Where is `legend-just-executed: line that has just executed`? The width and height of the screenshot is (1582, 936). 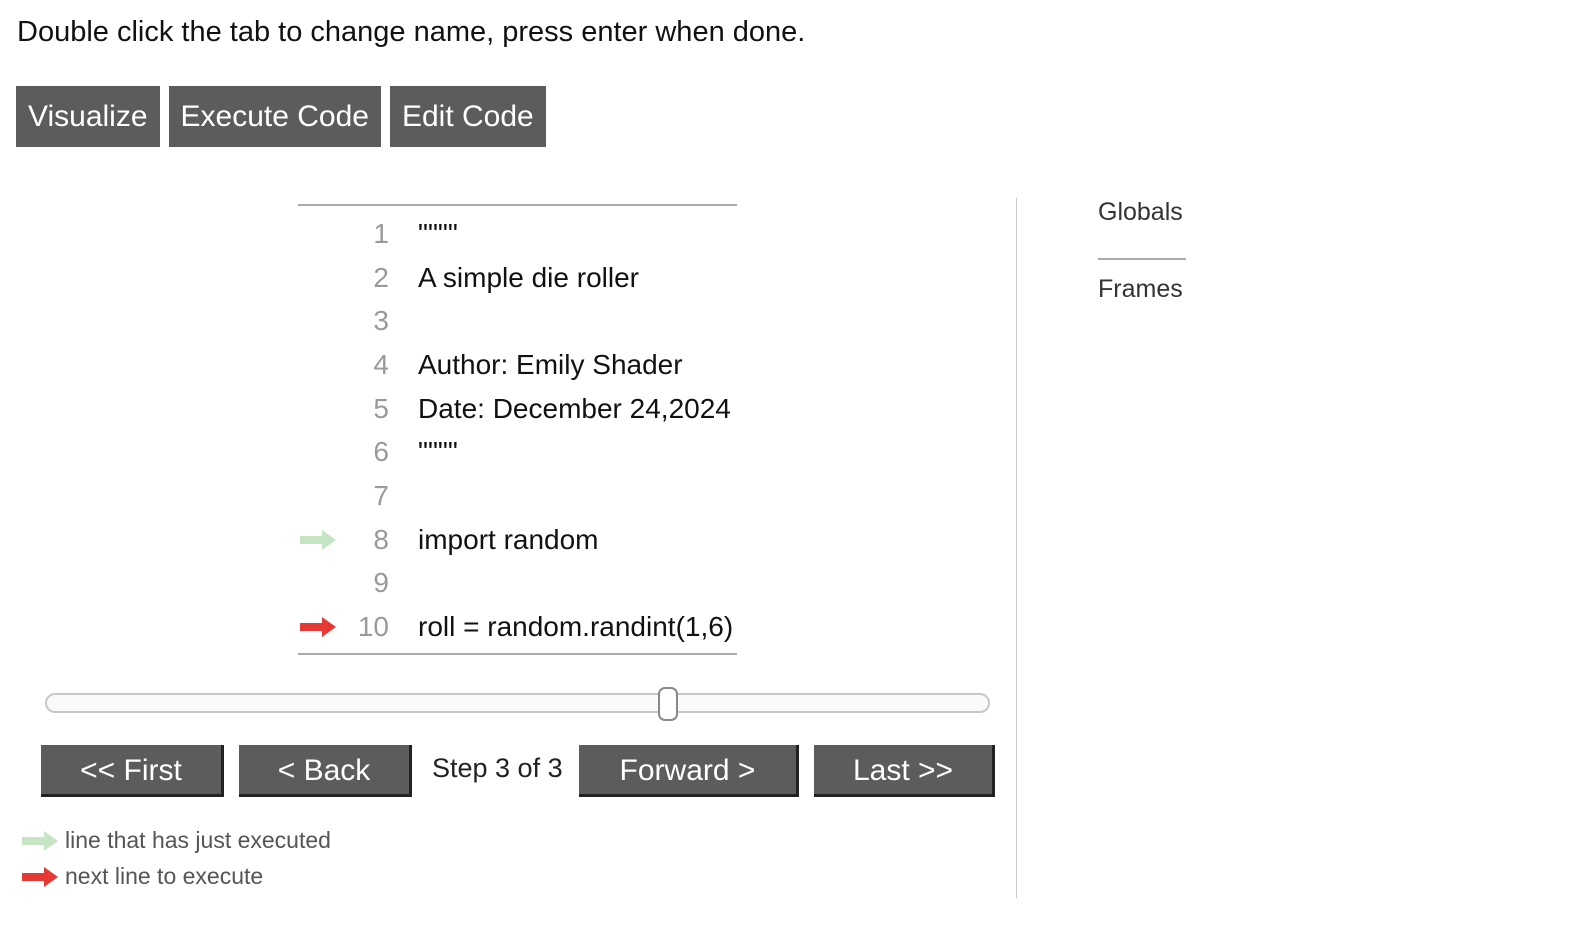 legend-just-executed: line that has just executed is located at coordinates (176, 840).